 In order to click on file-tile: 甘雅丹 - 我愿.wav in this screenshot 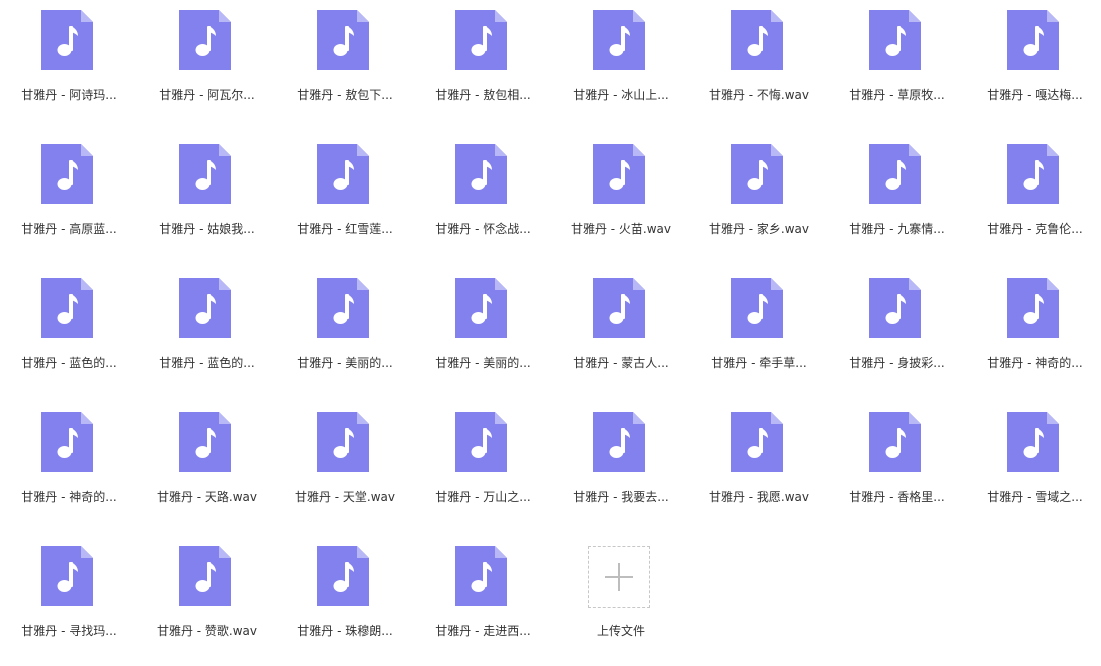, I will do `click(759, 467)`.